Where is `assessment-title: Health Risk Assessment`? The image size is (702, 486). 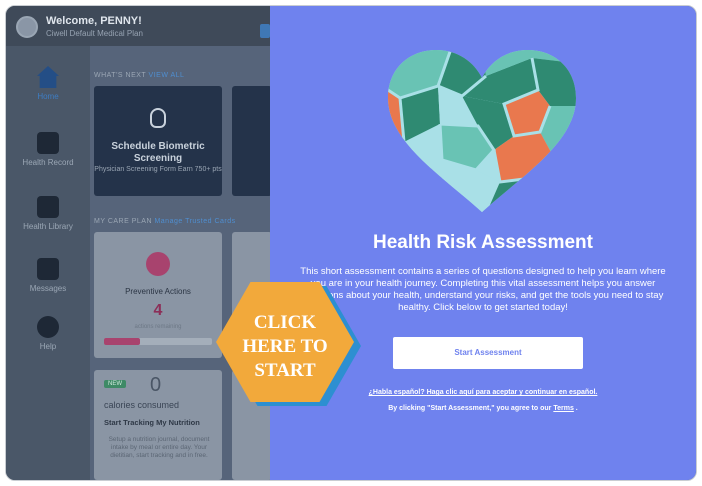 assessment-title: Health Risk Assessment is located at coordinates (482, 242).